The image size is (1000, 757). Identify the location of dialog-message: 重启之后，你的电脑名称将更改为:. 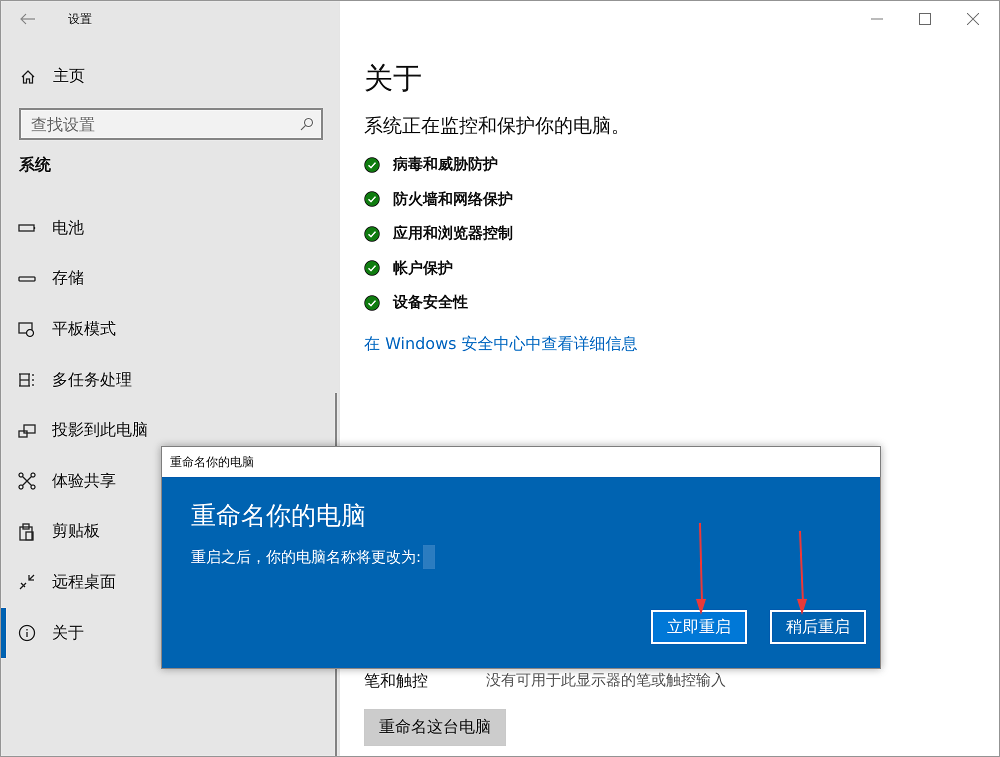
(306, 557).